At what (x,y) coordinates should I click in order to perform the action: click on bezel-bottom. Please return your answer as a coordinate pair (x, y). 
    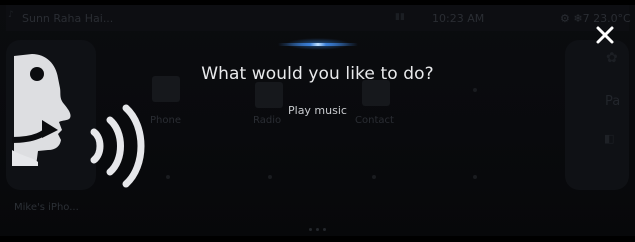
    Looking at the image, I should click on (317, 239).